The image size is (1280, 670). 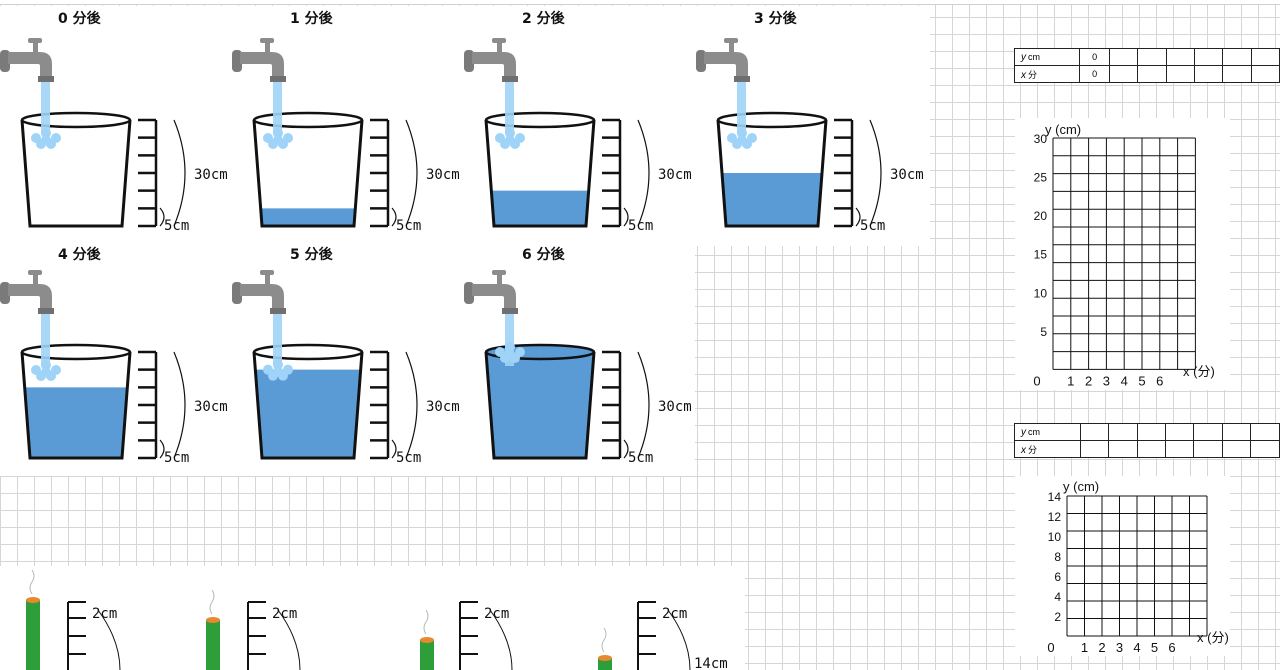 I want to click on bucket-6: 30cm 5cm, so click(x=578, y=368).